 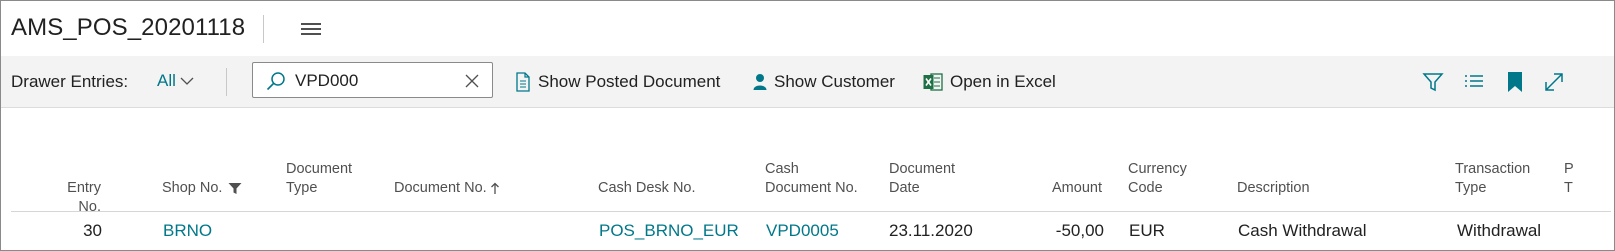 I want to click on sort-ascending-icon, so click(x=494, y=188).